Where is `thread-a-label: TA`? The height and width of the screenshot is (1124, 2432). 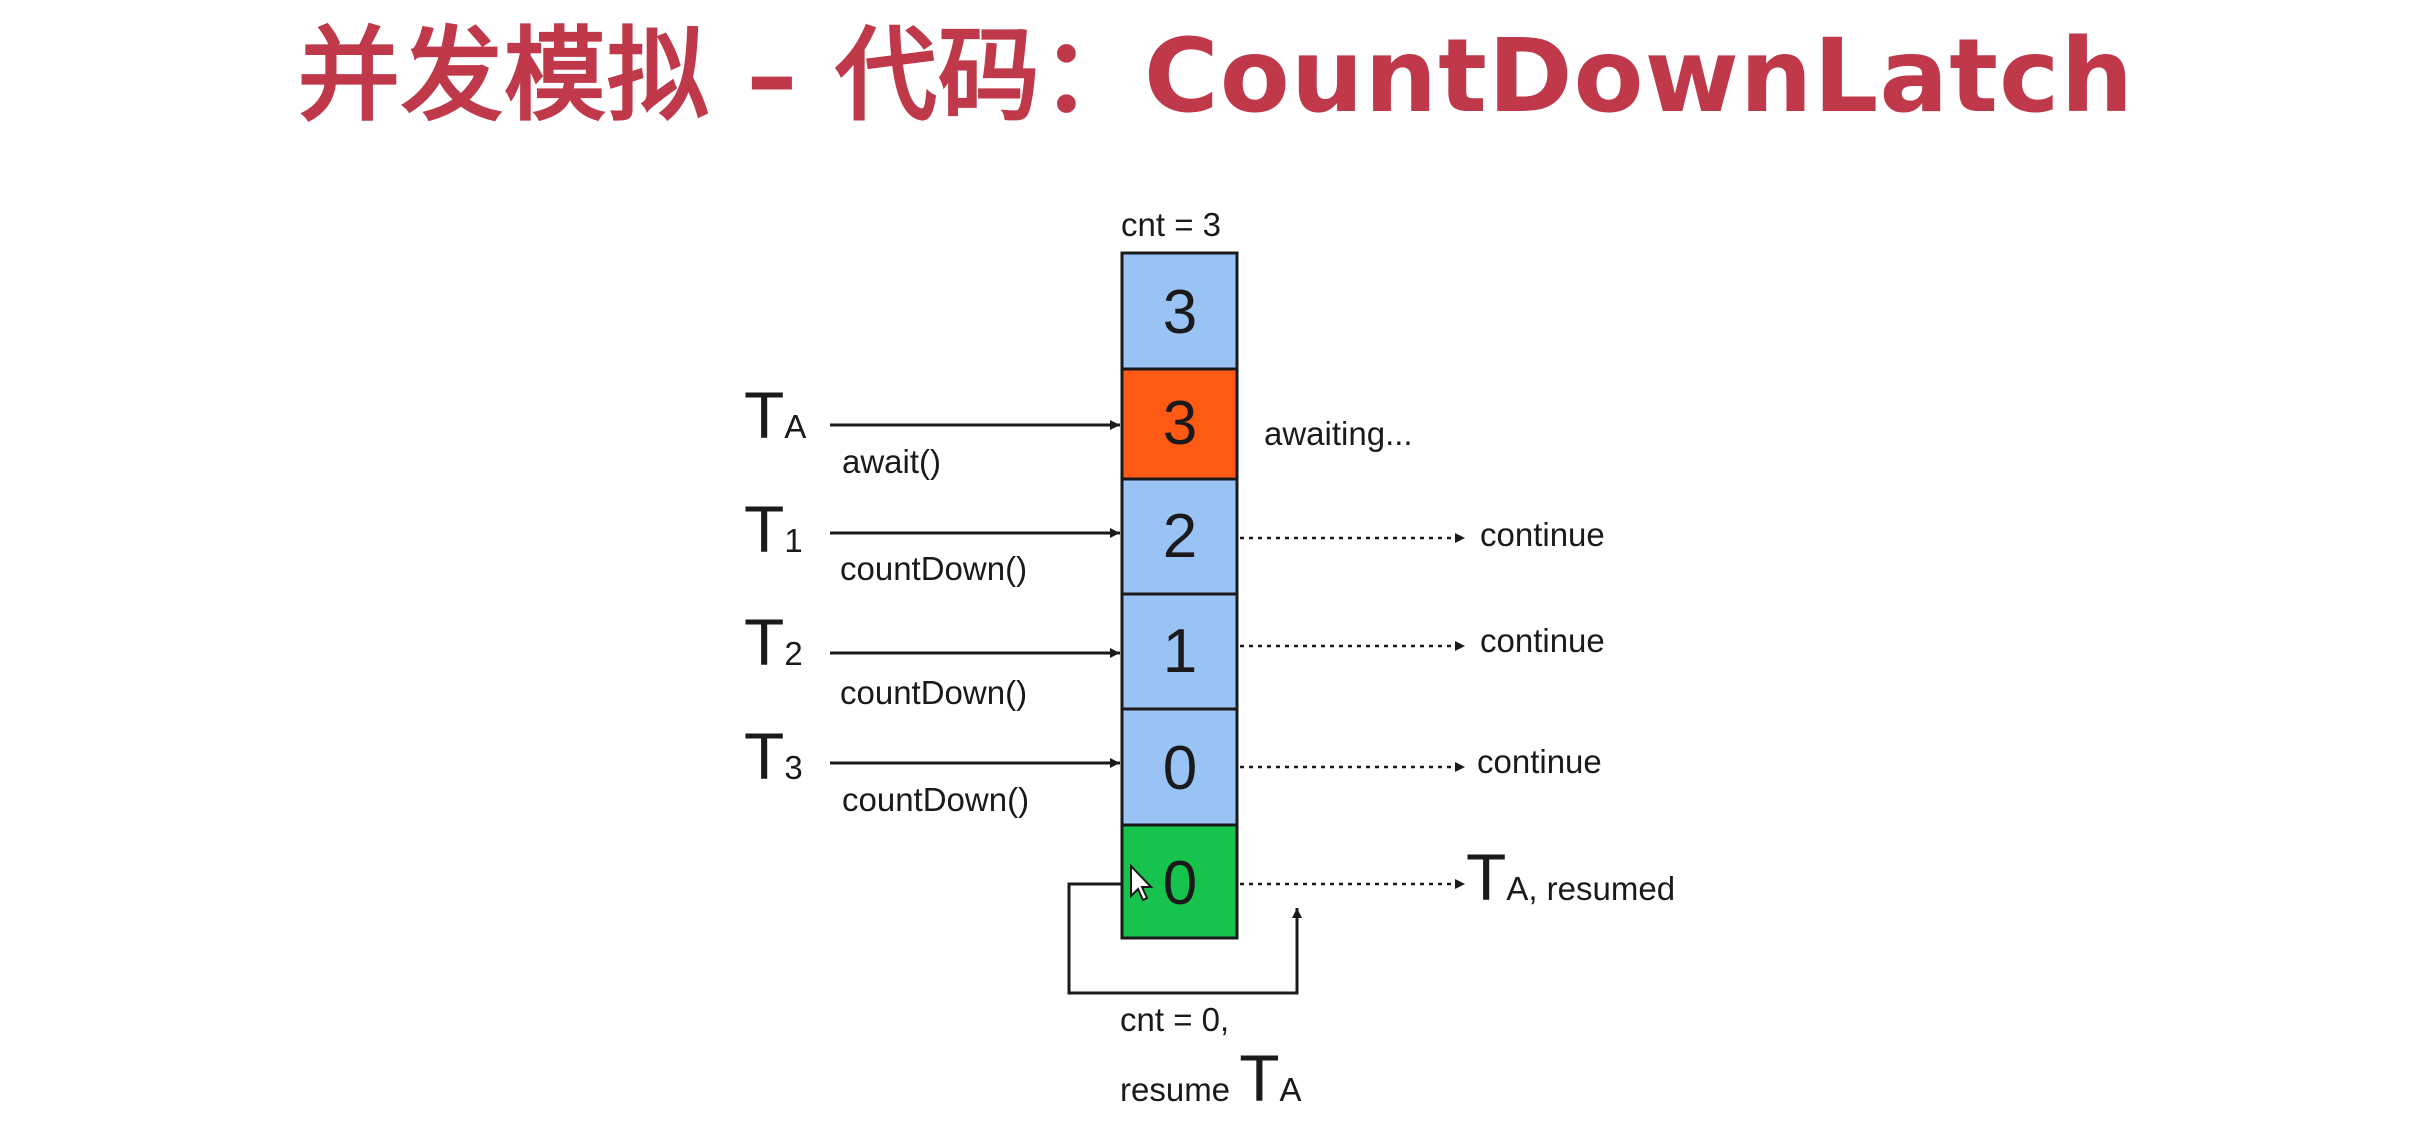
thread-a-label: TA is located at coordinates (775, 415).